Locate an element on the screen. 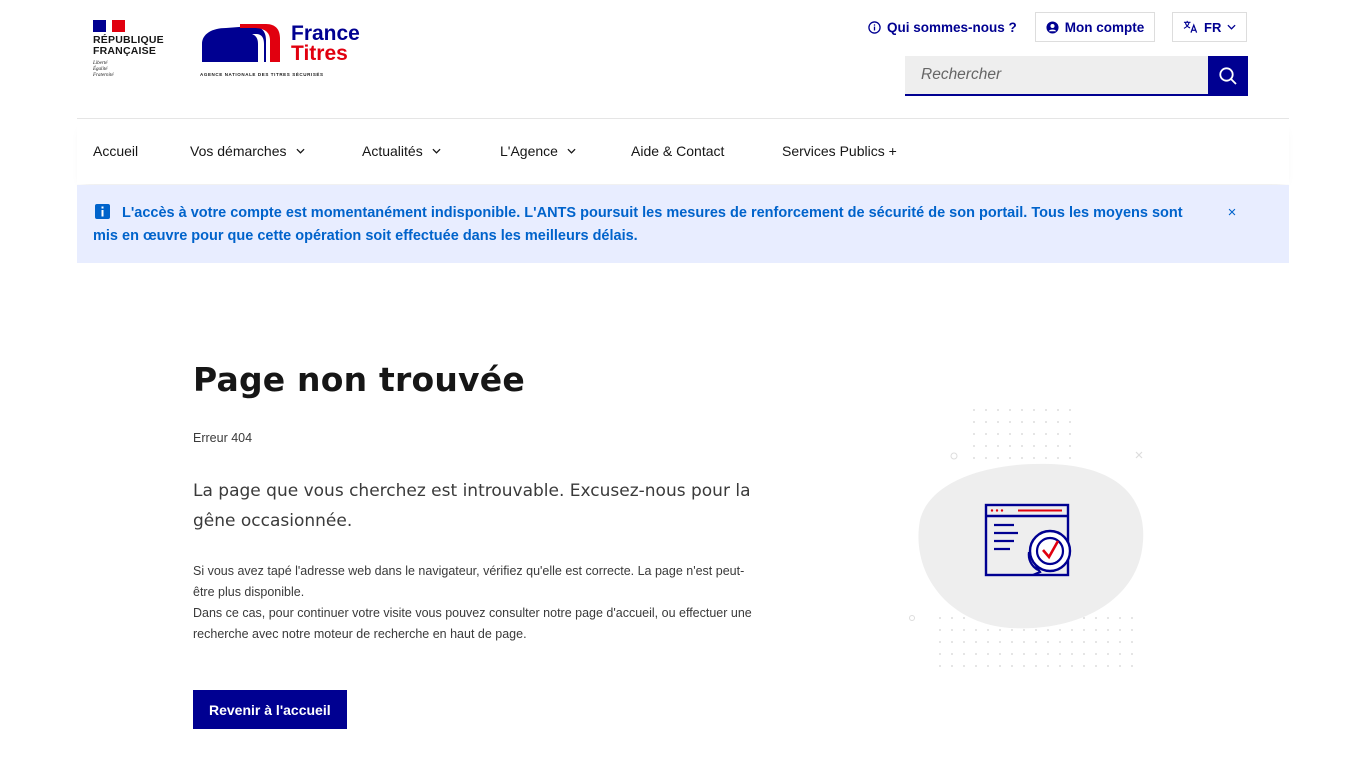  page-title: Page non trouvée is located at coordinates (359, 379).